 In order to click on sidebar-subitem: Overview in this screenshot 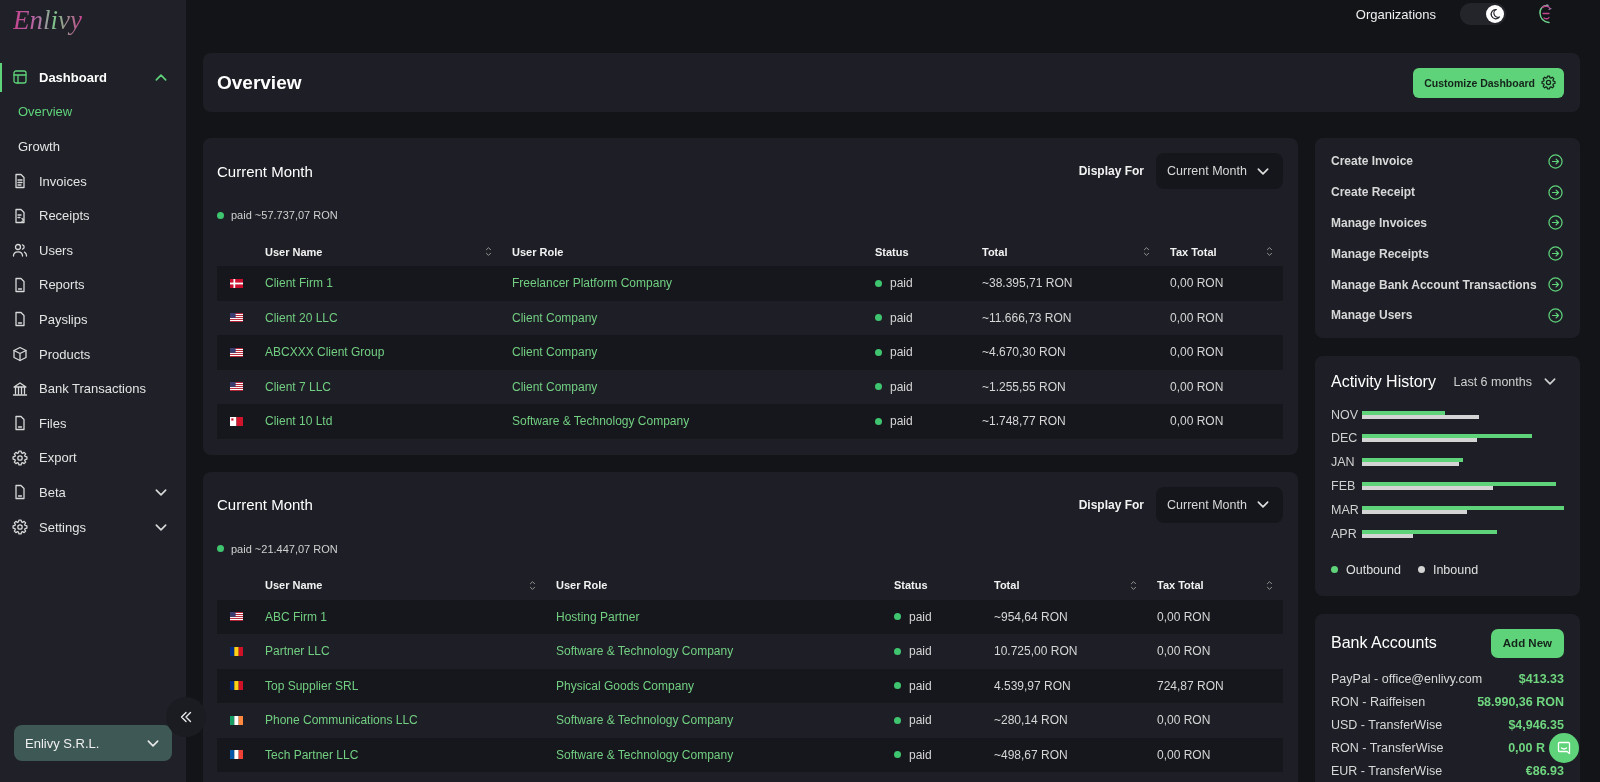, I will do `click(39, 112)`.